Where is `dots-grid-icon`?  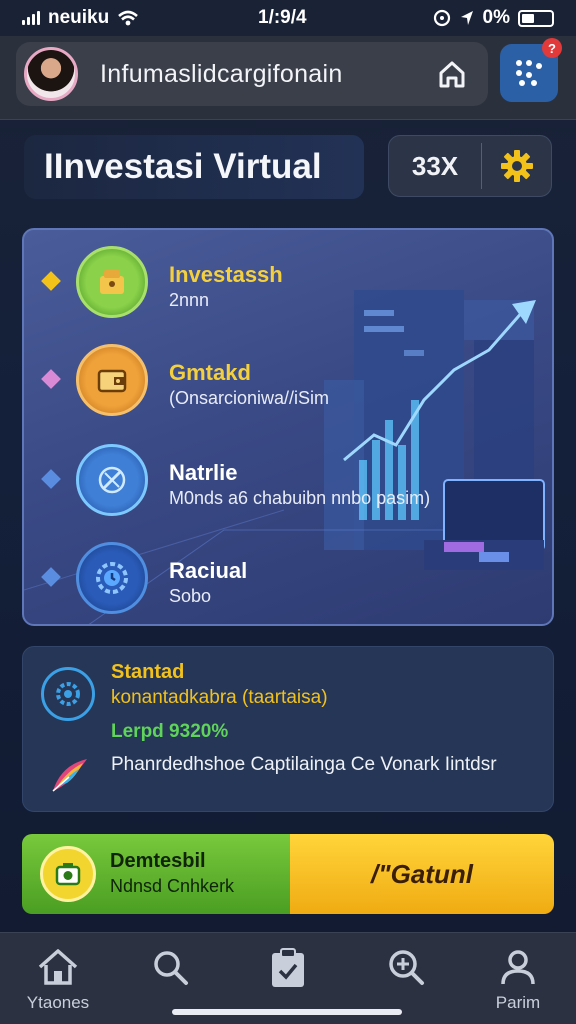 dots-grid-icon is located at coordinates (529, 73).